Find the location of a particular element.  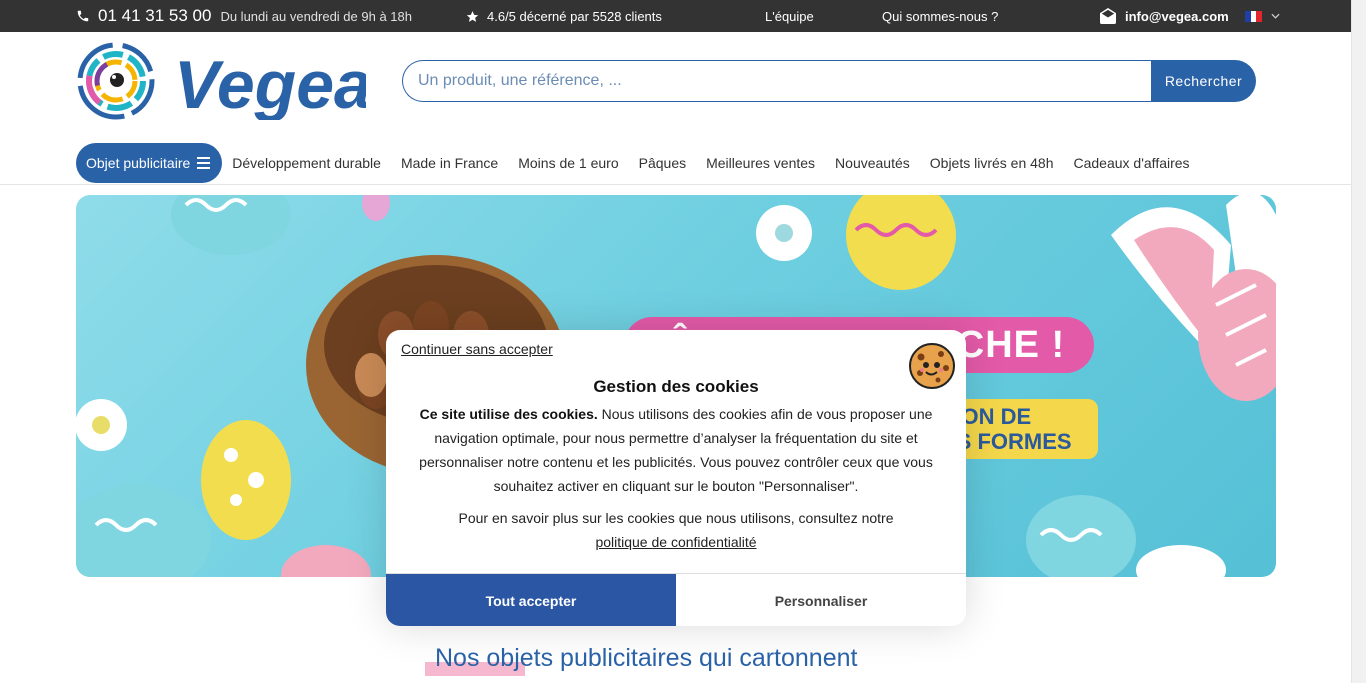

cookie-dialog-title: Gestion des cookies is located at coordinates (676, 386).